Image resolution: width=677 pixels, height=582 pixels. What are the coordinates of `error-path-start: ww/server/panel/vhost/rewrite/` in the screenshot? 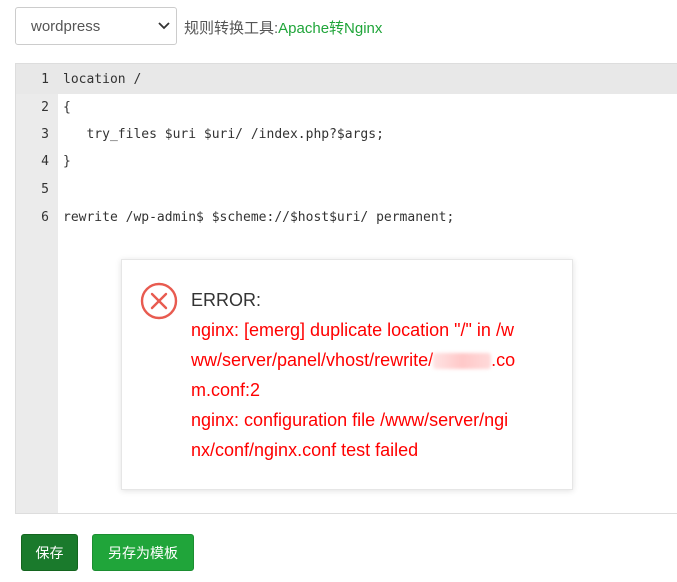 It's located at (312, 360).